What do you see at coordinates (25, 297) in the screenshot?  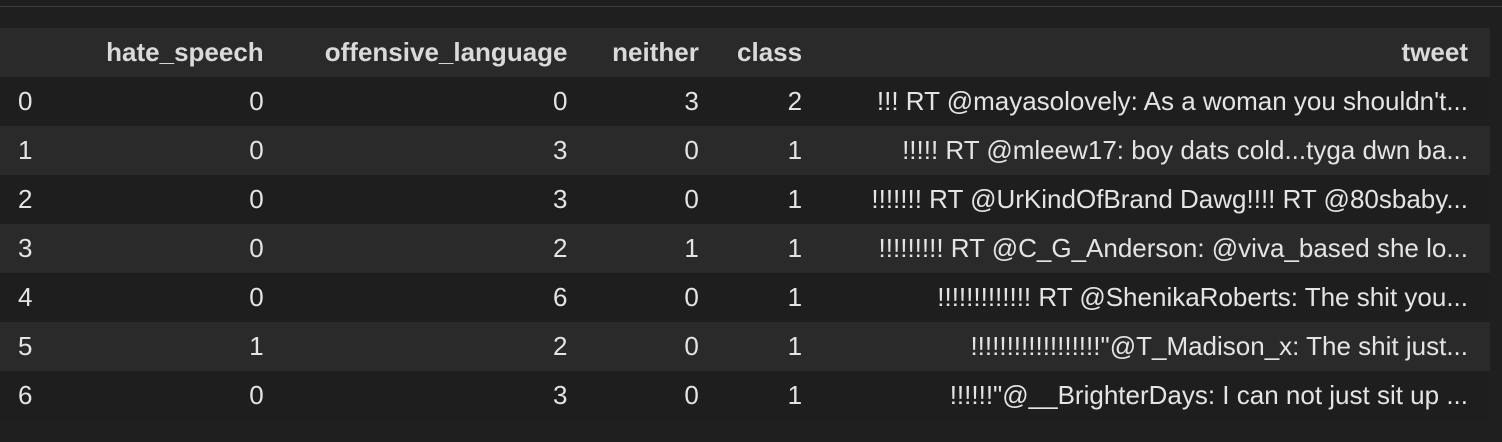 I see `row-index: 4` at bounding box center [25, 297].